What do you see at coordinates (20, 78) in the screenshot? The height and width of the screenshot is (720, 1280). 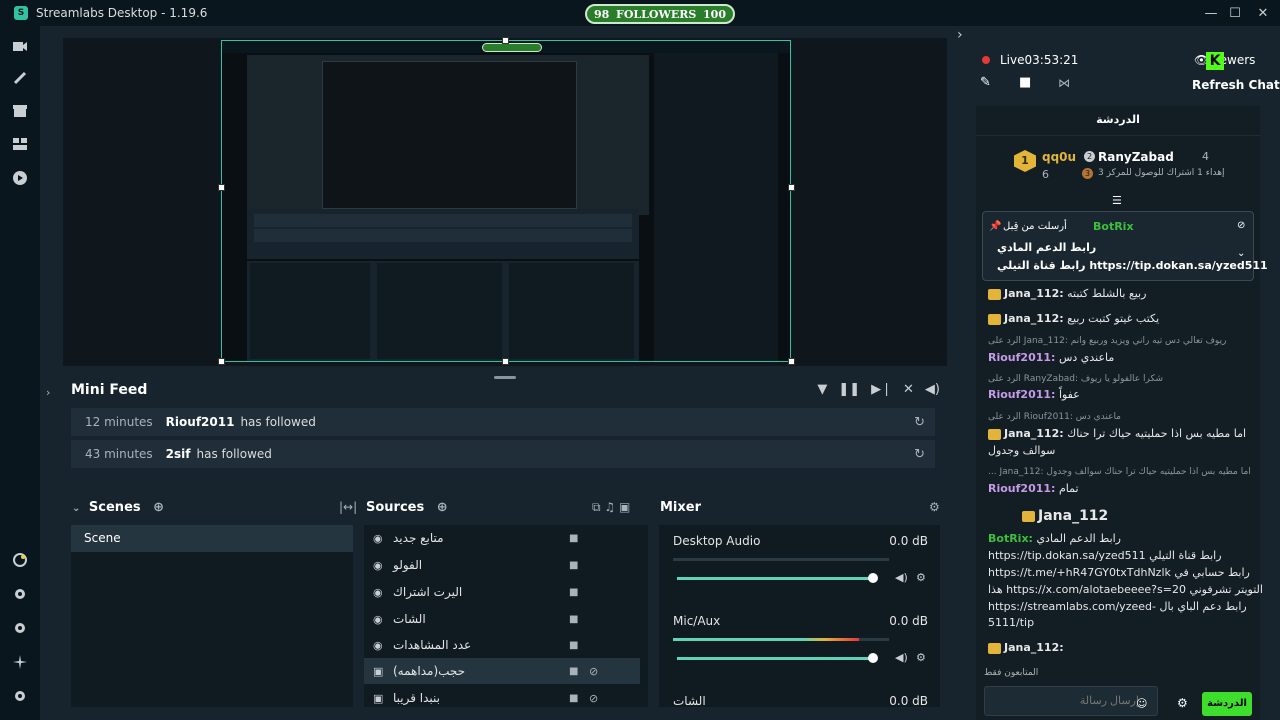 I see `themes-icon` at bounding box center [20, 78].